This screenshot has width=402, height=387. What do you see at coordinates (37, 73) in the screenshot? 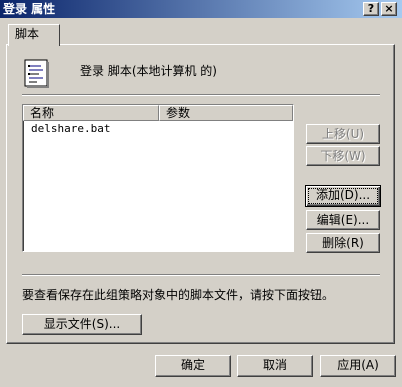
I see `script-document-icon` at bounding box center [37, 73].